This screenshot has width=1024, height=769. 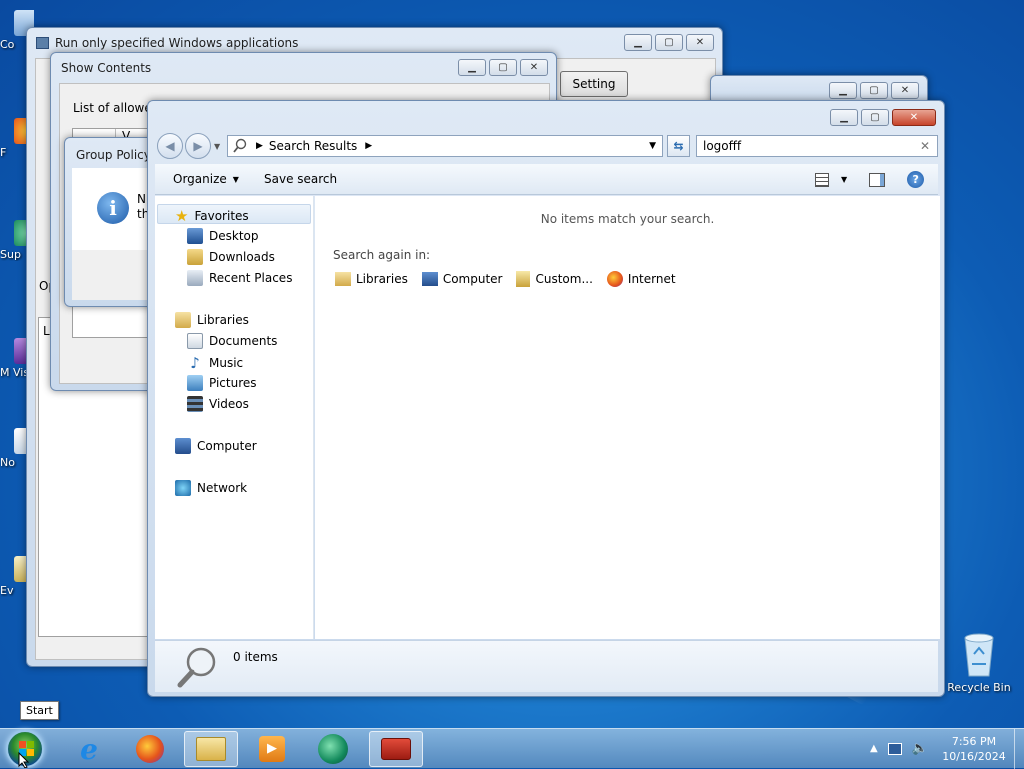 What do you see at coordinates (300, 179) in the screenshot?
I see `save-search-button: Save search` at bounding box center [300, 179].